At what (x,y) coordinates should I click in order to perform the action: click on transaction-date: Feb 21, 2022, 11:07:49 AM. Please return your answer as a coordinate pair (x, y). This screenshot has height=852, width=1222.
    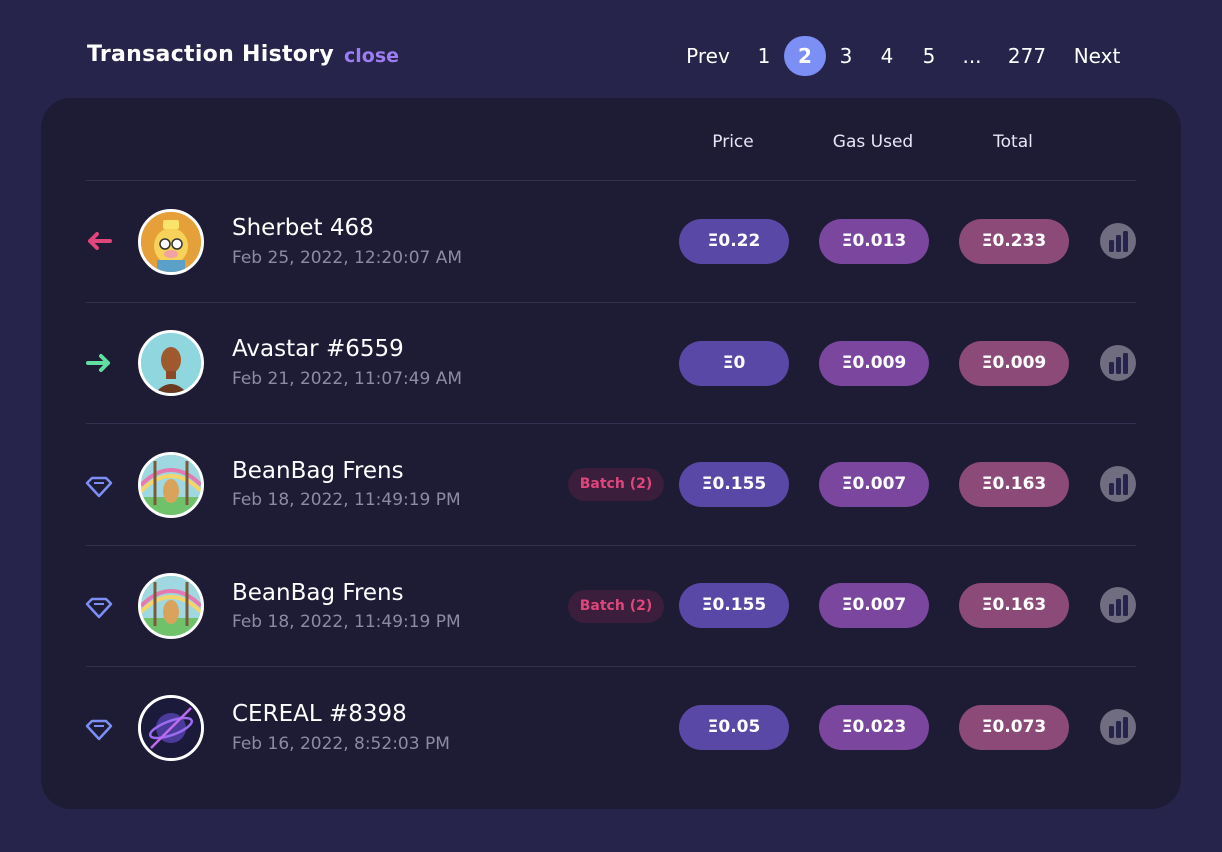
    Looking at the image, I should click on (347, 379).